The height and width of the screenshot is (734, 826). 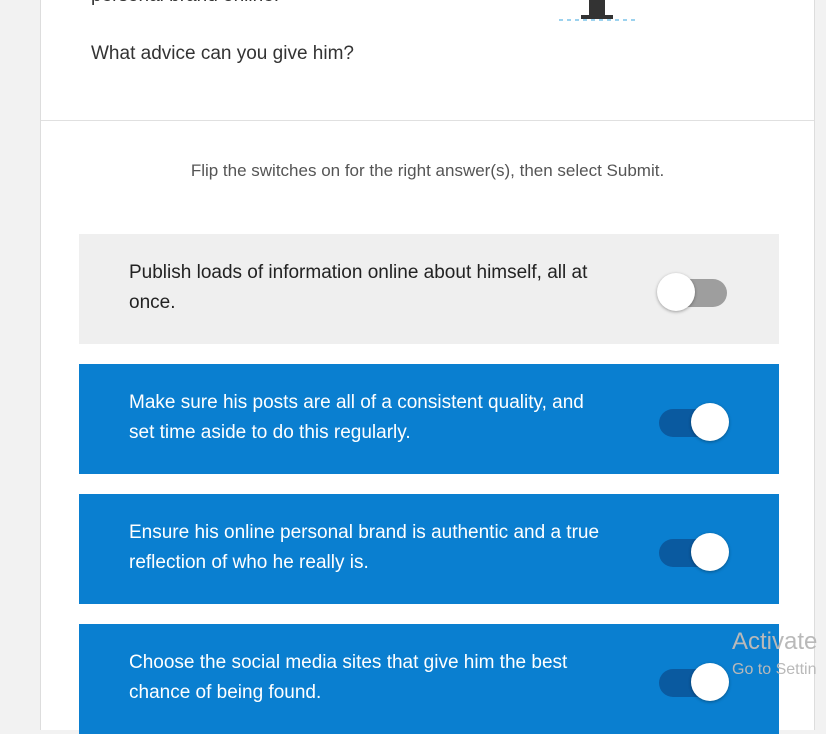 What do you see at coordinates (427, 120) in the screenshot?
I see `divider` at bounding box center [427, 120].